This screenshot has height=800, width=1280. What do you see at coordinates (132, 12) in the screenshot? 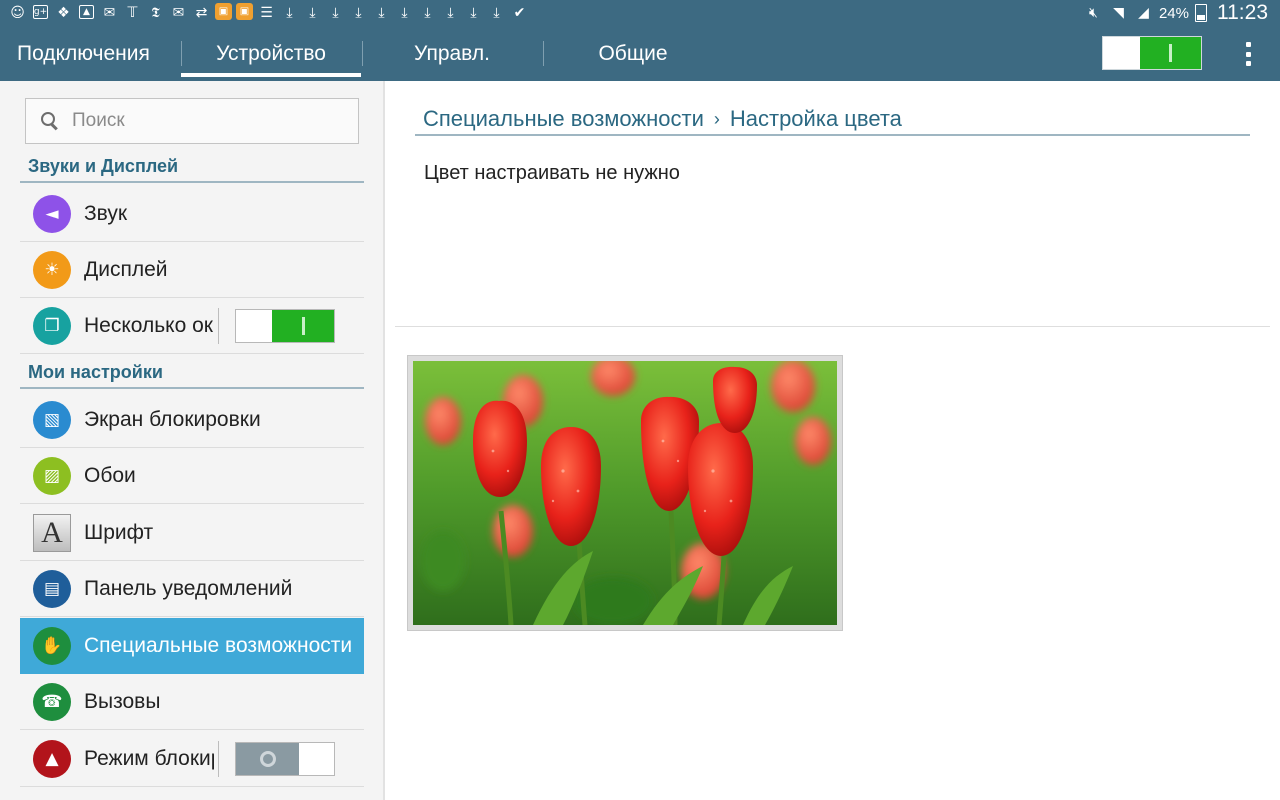
I see `twitter-icon: 𝕋` at bounding box center [132, 12].